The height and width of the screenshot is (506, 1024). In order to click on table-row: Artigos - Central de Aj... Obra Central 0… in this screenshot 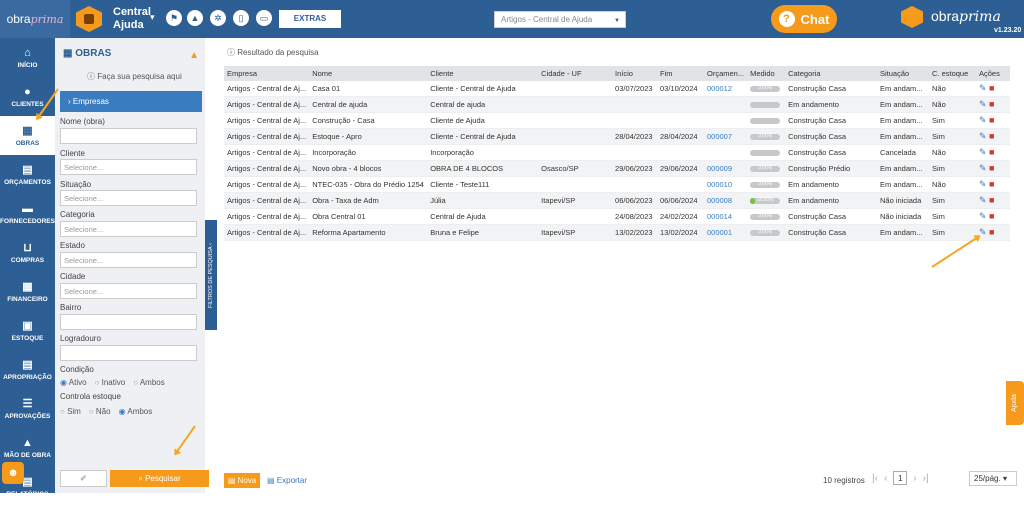, I will do `click(617, 216)`.